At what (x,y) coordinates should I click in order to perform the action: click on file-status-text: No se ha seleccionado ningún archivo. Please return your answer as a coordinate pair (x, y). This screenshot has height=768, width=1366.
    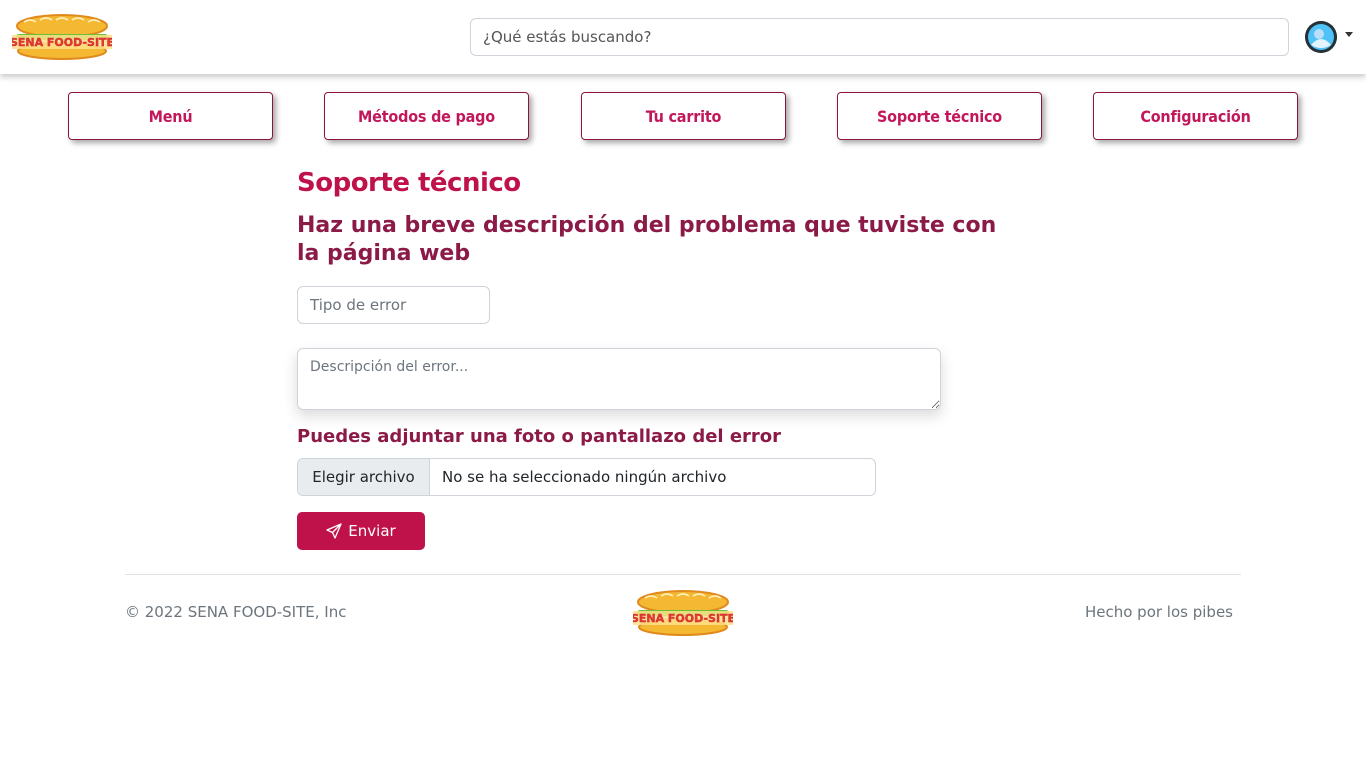
    Looking at the image, I should click on (584, 477).